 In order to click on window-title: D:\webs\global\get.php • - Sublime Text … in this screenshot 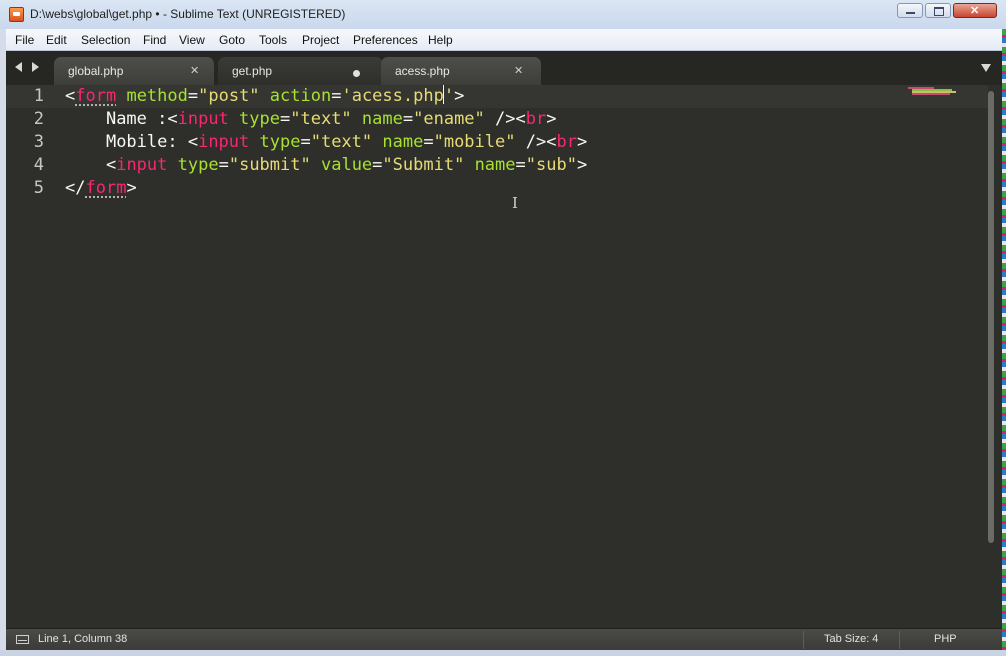, I will do `click(188, 14)`.